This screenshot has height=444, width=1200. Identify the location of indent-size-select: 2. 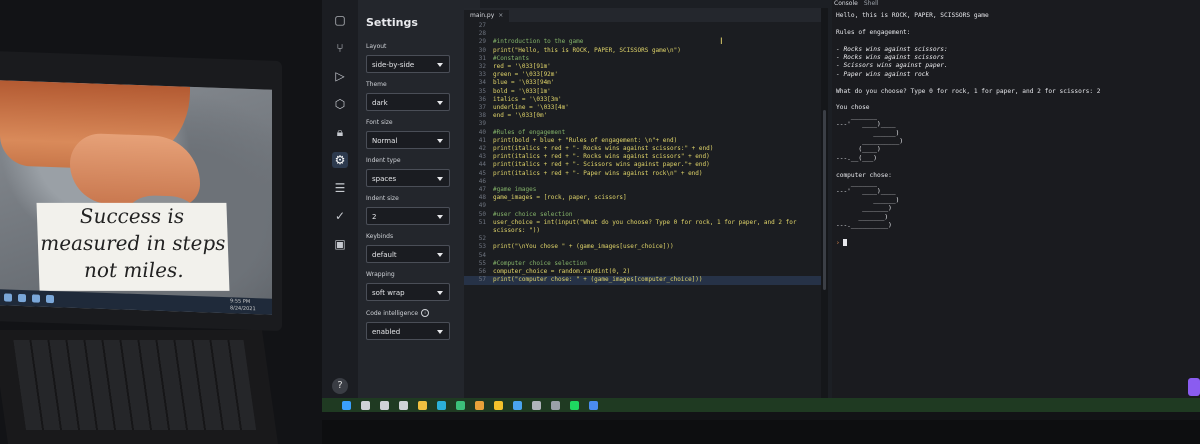
(408, 216).